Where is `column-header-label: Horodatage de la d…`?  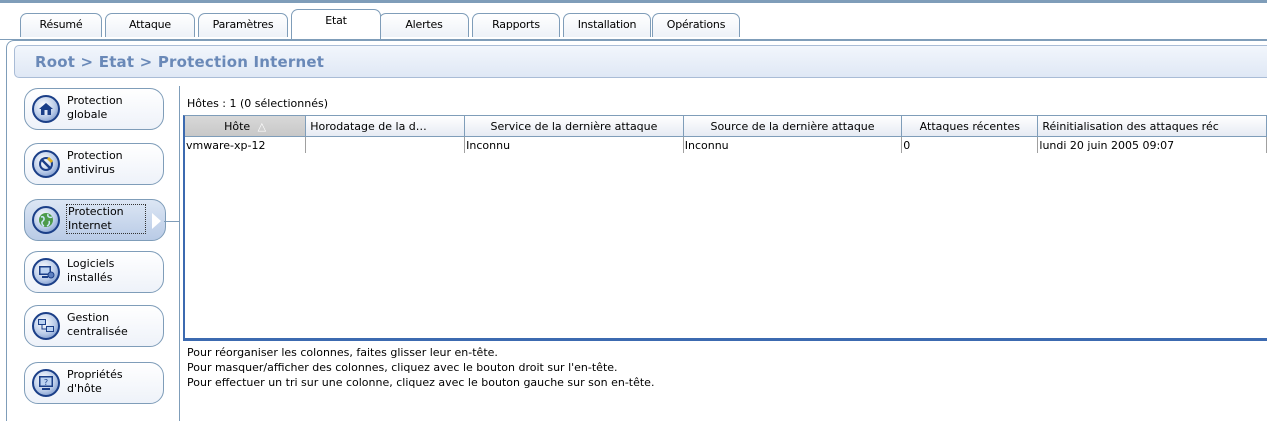
column-header-label: Horodatage de la d… is located at coordinates (368, 126).